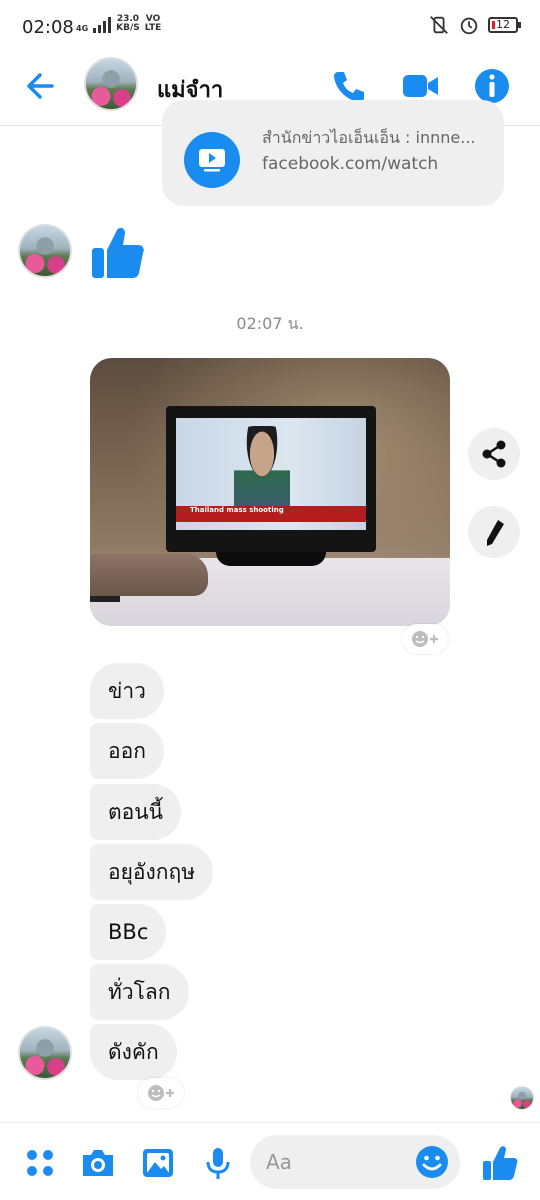 This screenshot has height=1200, width=540. I want to click on battery-level: 12, so click(503, 24).